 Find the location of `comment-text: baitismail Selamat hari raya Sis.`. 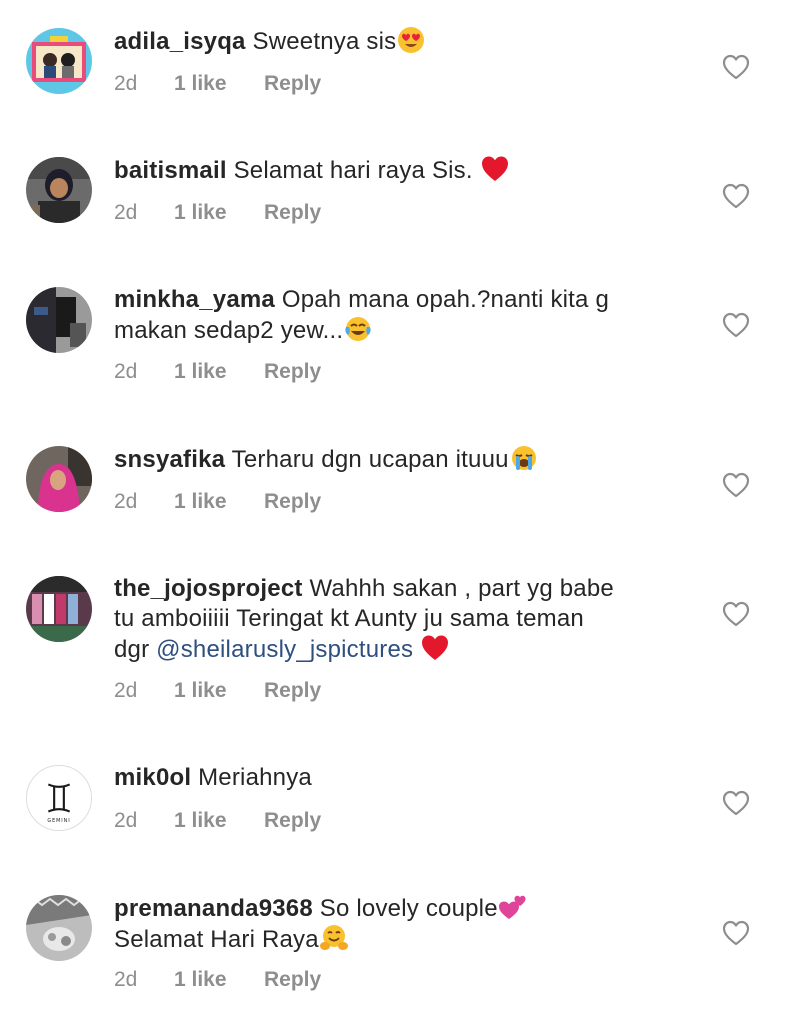

comment-text: baitismail Selamat hari raya Sis. is located at coordinates (394, 170).